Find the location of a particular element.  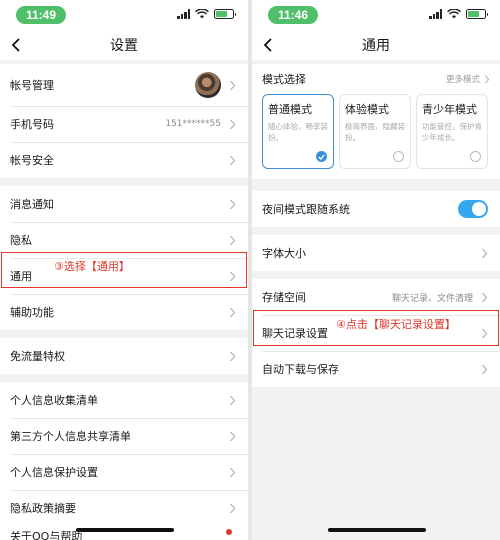

status-bar: 11:46 is located at coordinates (376, 15).